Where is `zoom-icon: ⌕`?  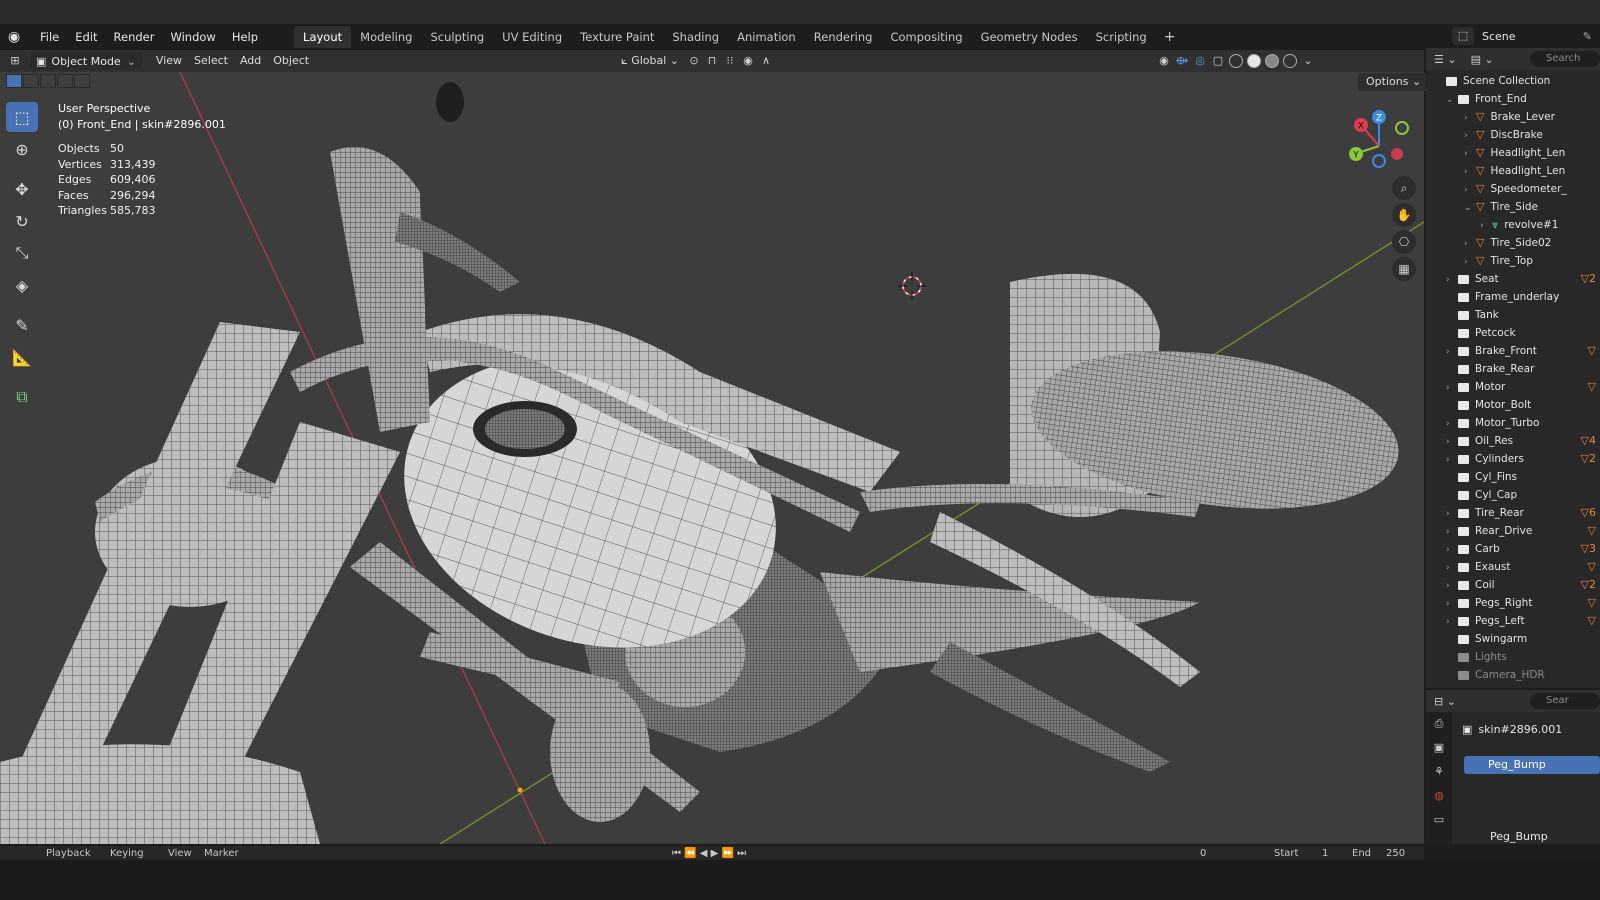
zoom-icon: ⌕ is located at coordinates (1404, 188).